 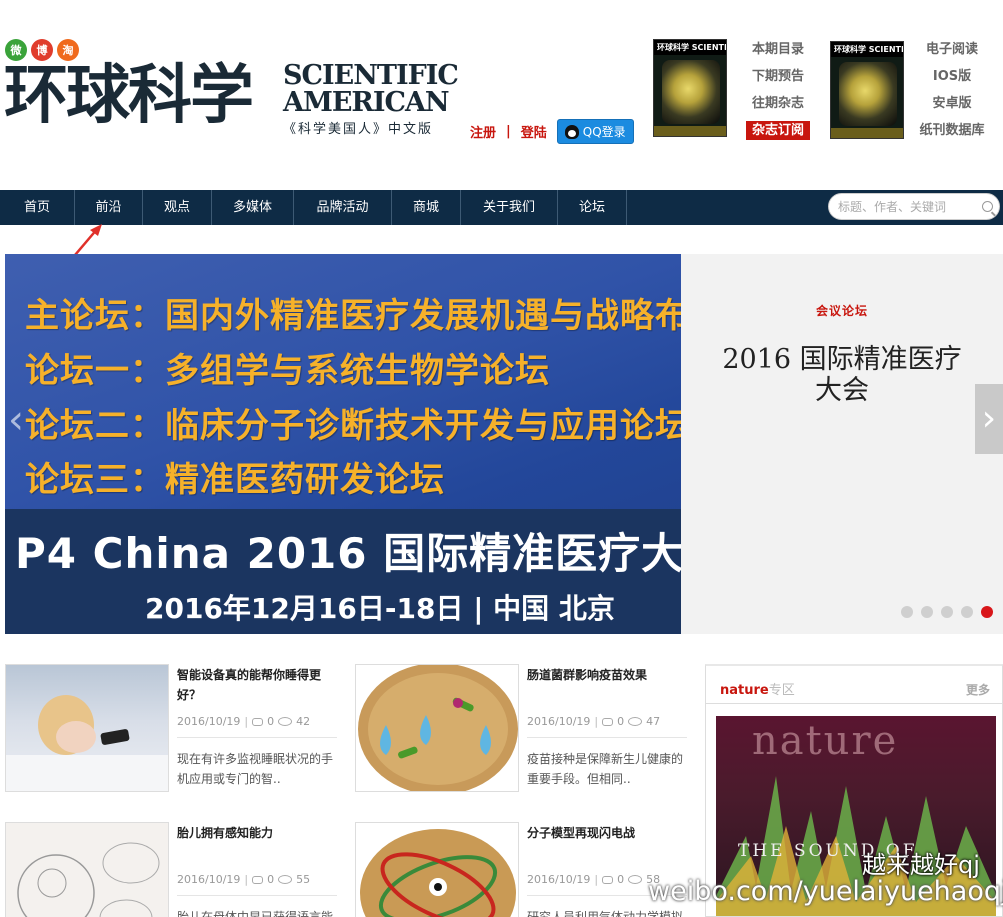 I want to click on article-meta: 2016/10/19 | 0 47, so click(x=607, y=726).